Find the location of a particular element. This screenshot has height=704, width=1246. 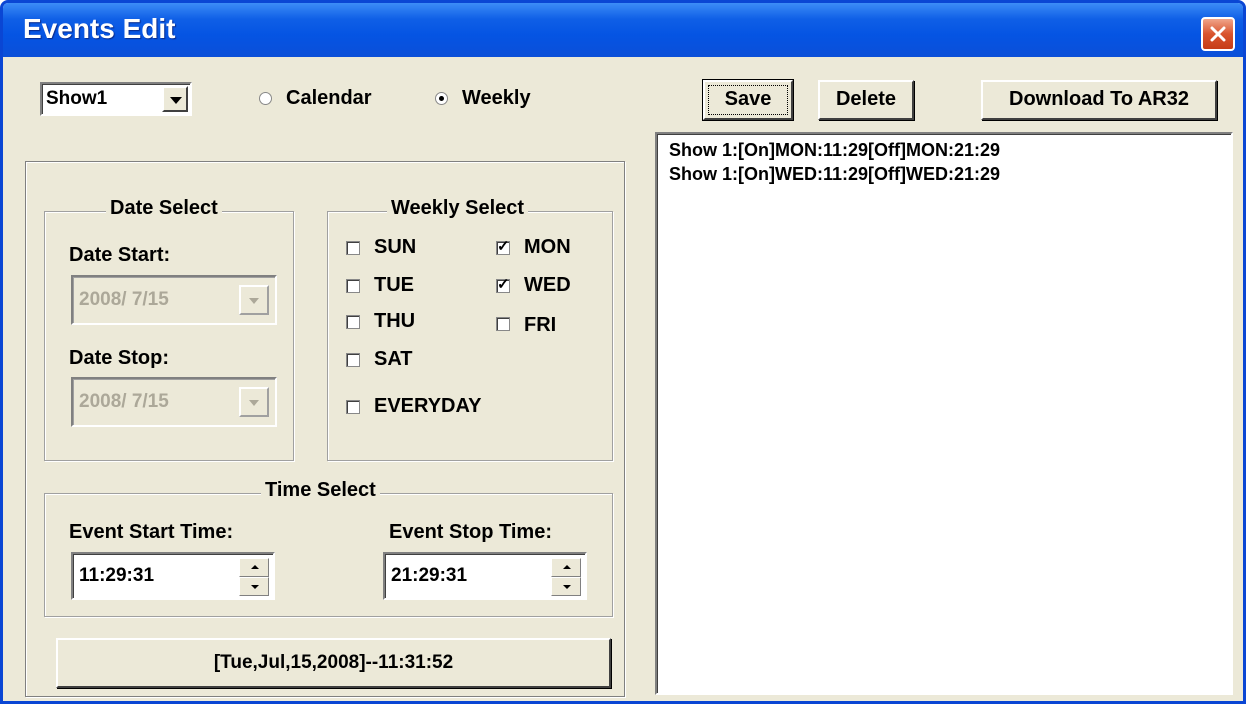

sun-label: SUN is located at coordinates (395, 247).